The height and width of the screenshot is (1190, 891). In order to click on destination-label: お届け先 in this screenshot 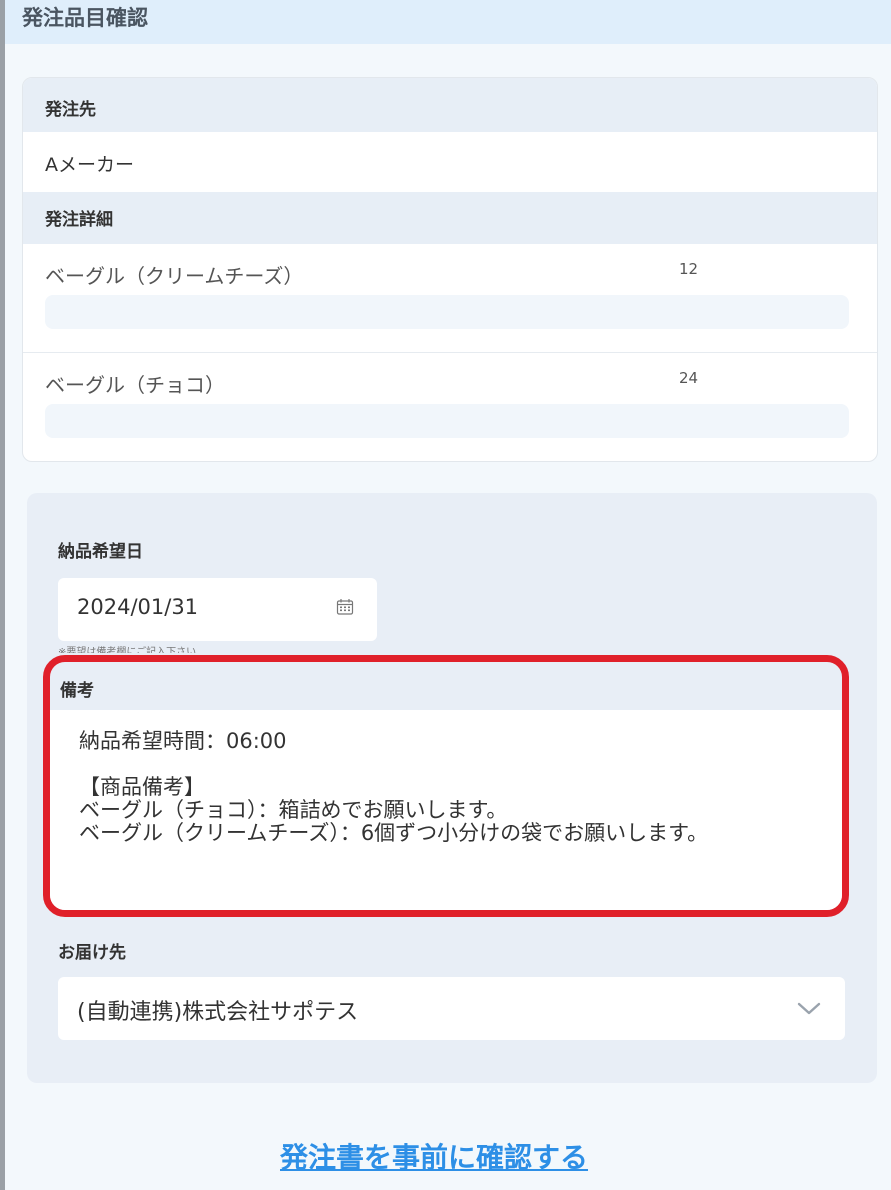, I will do `click(92, 953)`.